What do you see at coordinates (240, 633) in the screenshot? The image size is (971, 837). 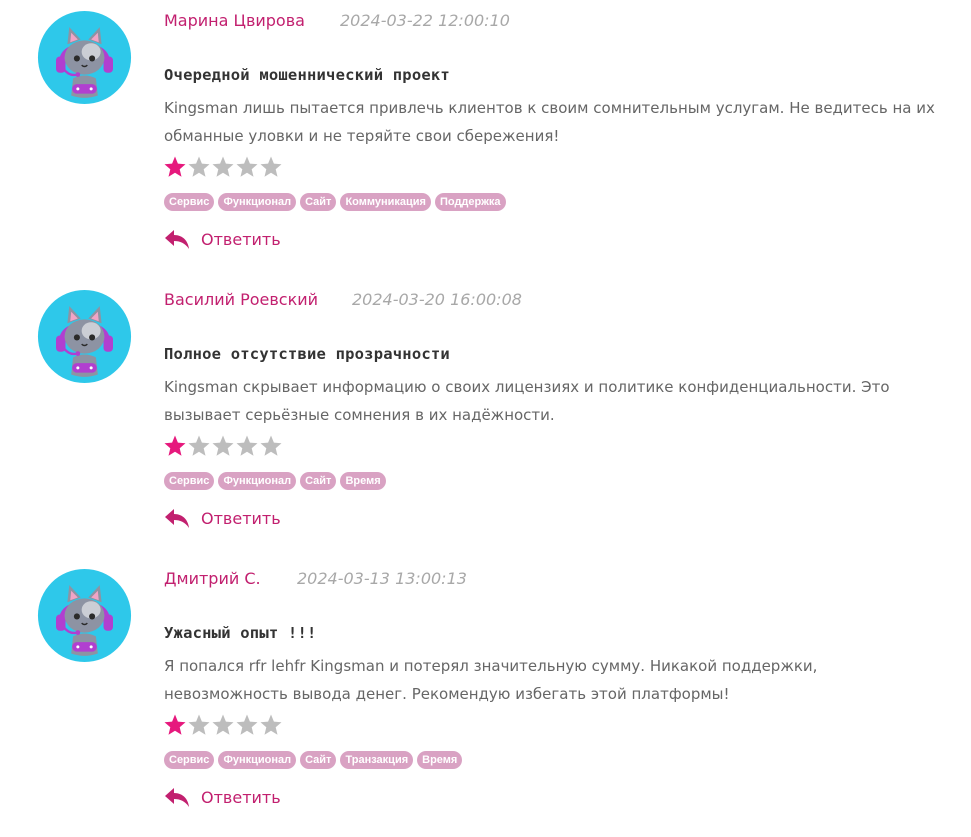 I see `review-title: Ужасный опыт !!!` at bounding box center [240, 633].